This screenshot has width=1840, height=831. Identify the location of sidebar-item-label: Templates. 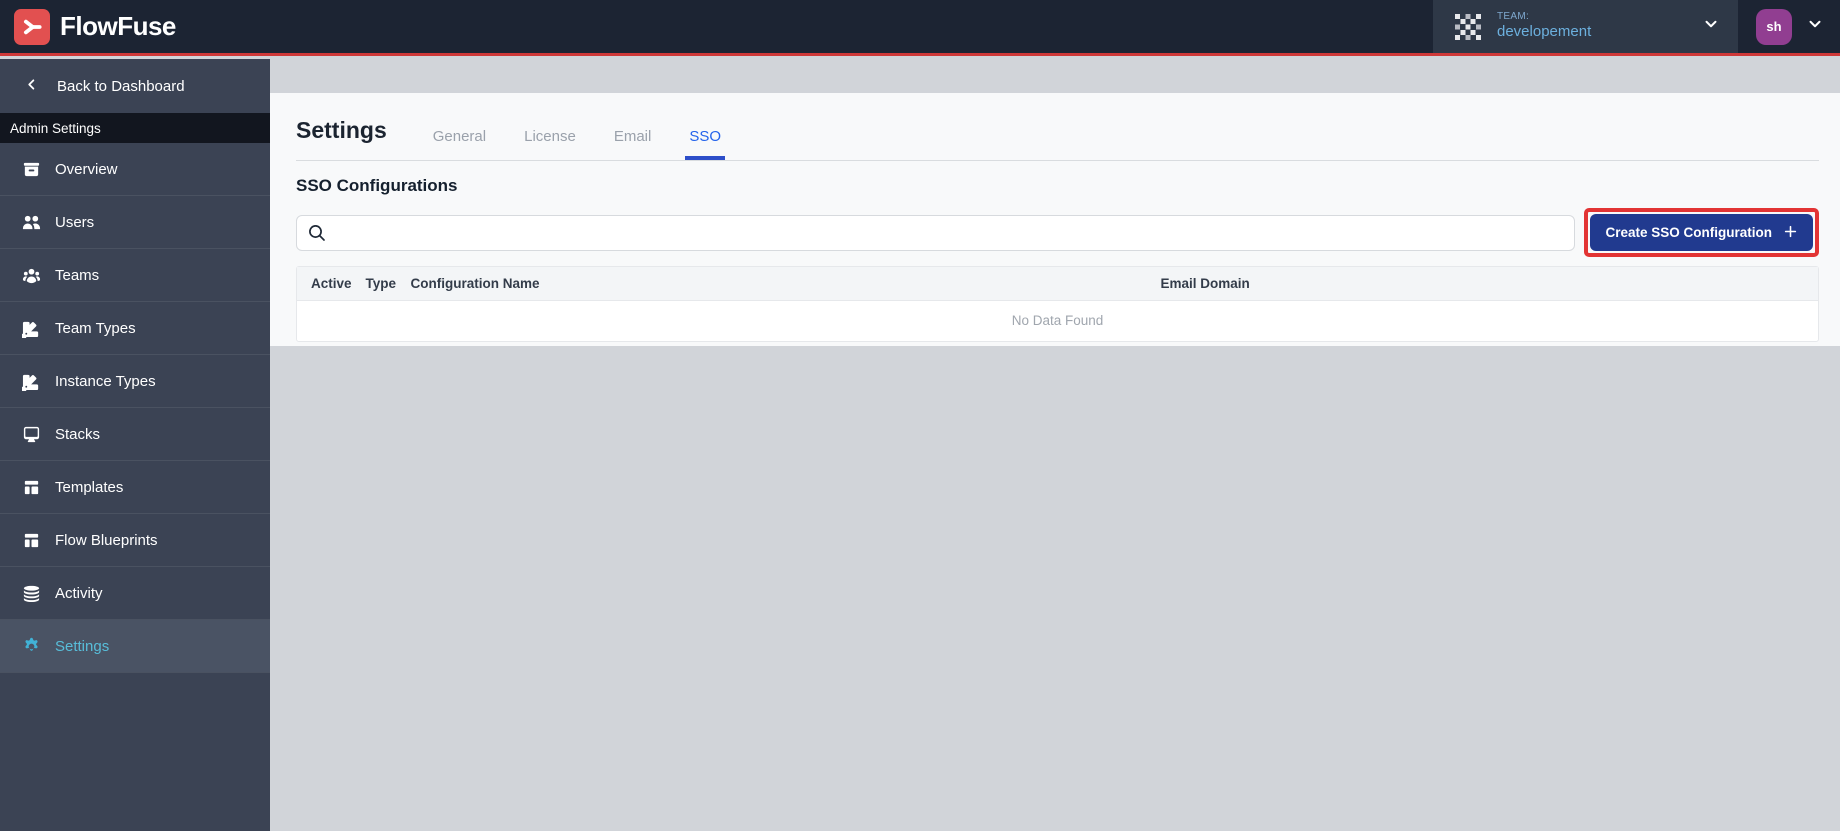
(89, 487).